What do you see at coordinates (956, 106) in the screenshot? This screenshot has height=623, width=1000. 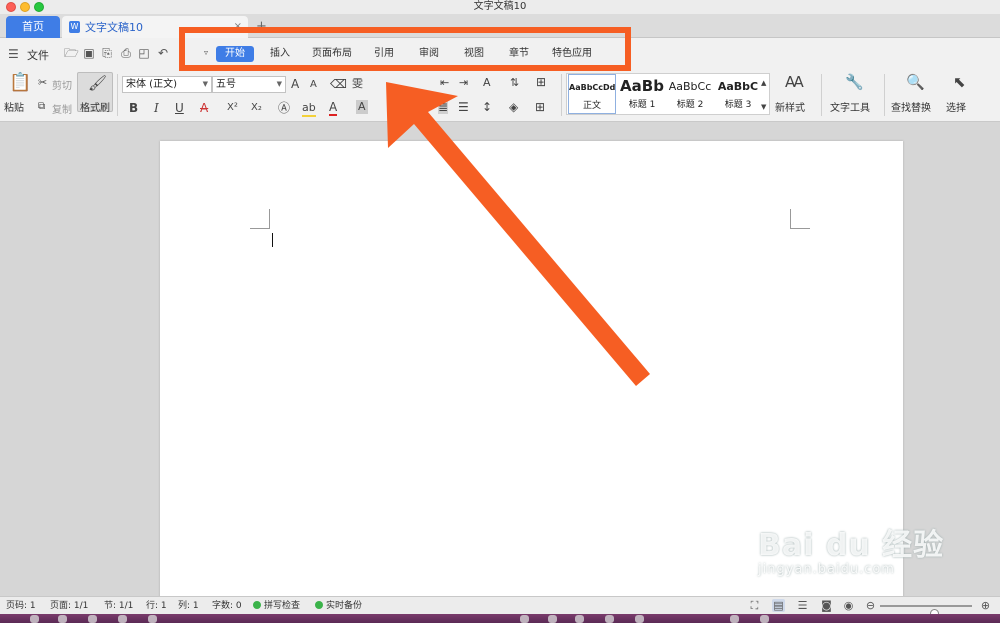 I see `select-button: 选择` at bounding box center [956, 106].